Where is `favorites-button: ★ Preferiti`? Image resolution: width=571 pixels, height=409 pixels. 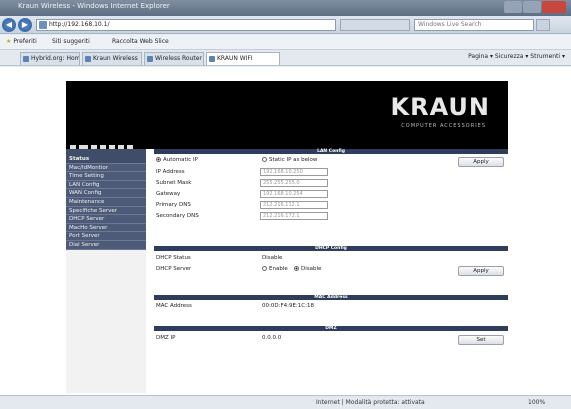 favorites-button: ★ Preferiti is located at coordinates (21, 41).